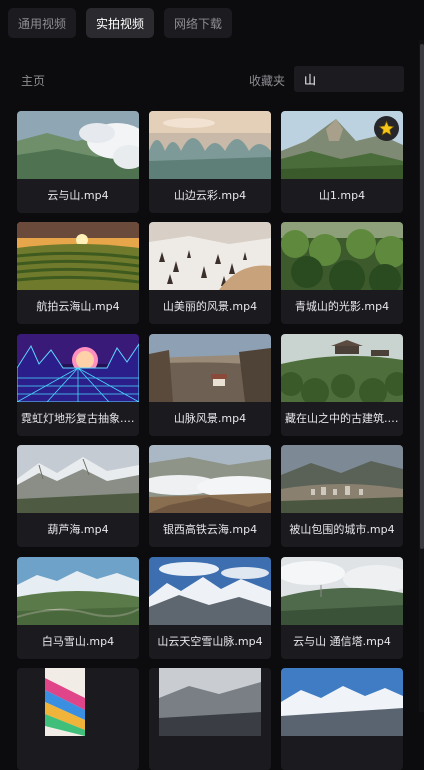  I want to click on video-card: 藏在山之中的古建筑.mp4, so click(342, 385).